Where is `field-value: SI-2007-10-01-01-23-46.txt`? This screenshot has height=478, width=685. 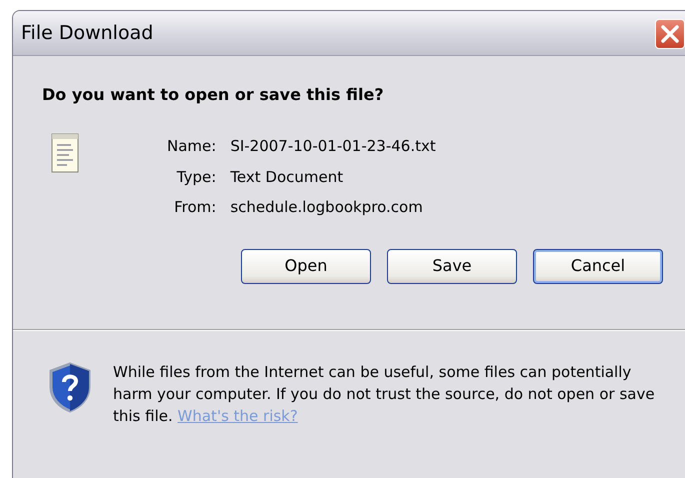 field-value: SI-2007-10-01-01-23-46.txt is located at coordinates (333, 146).